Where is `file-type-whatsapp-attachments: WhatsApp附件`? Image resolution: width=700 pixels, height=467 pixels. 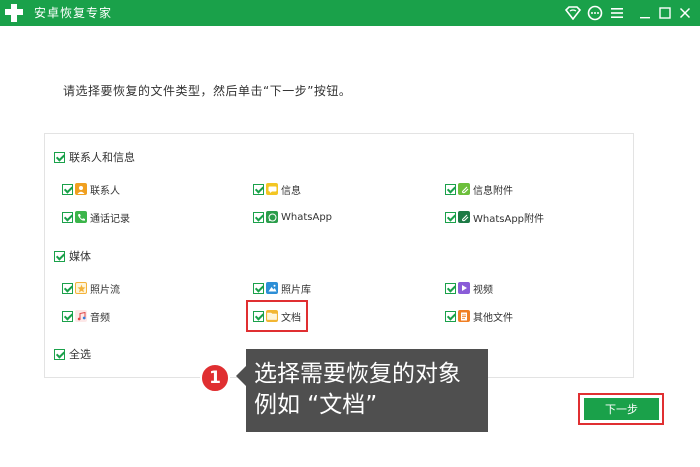
file-type-whatsapp-attachments: WhatsApp附件 is located at coordinates (495, 217).